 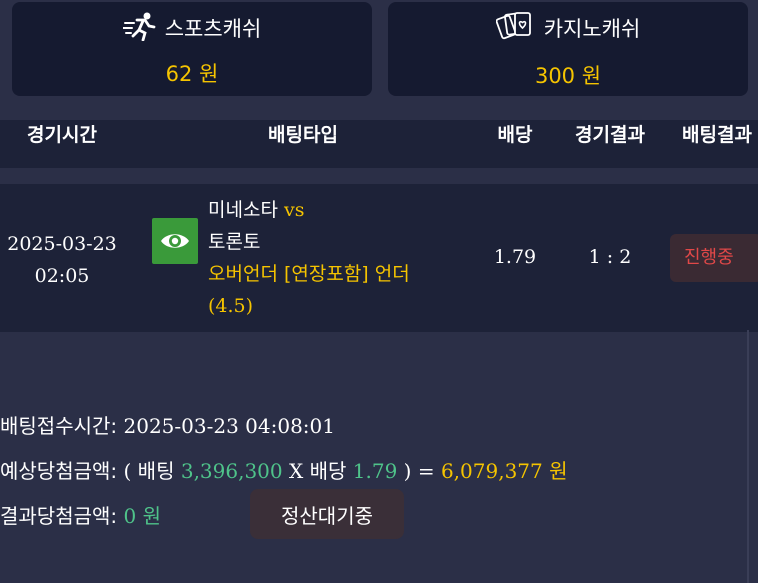 I want to click on match-score: 1 : 2, so click(x=610, y=257).